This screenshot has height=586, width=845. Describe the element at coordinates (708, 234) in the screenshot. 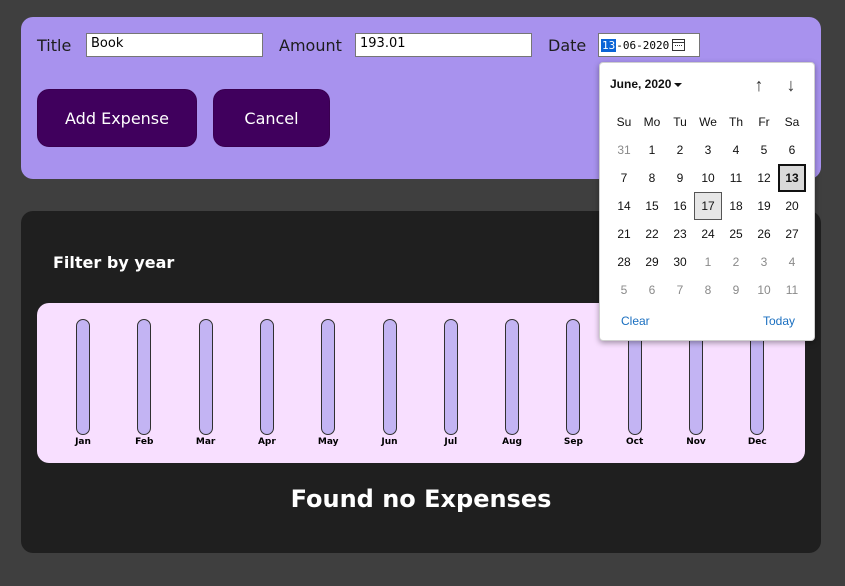

I see `day-cell: 24` at that location.